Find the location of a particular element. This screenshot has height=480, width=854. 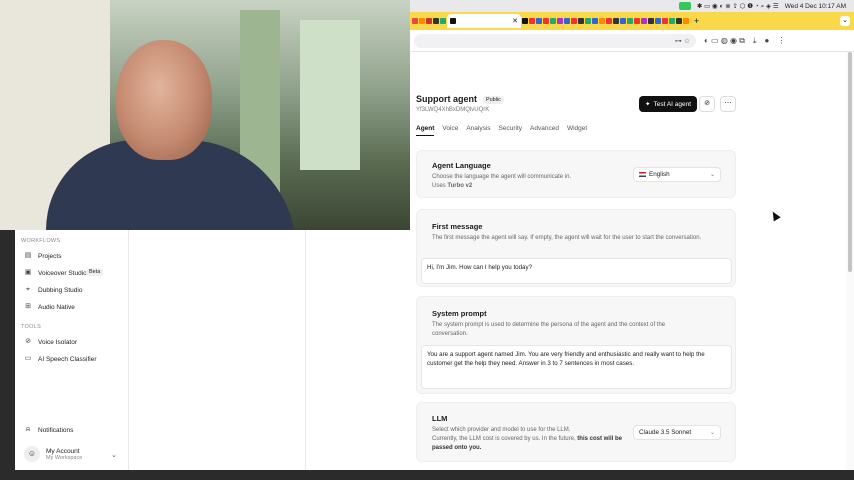

projects-icon: ▤ is located at coordinates (28, 255).